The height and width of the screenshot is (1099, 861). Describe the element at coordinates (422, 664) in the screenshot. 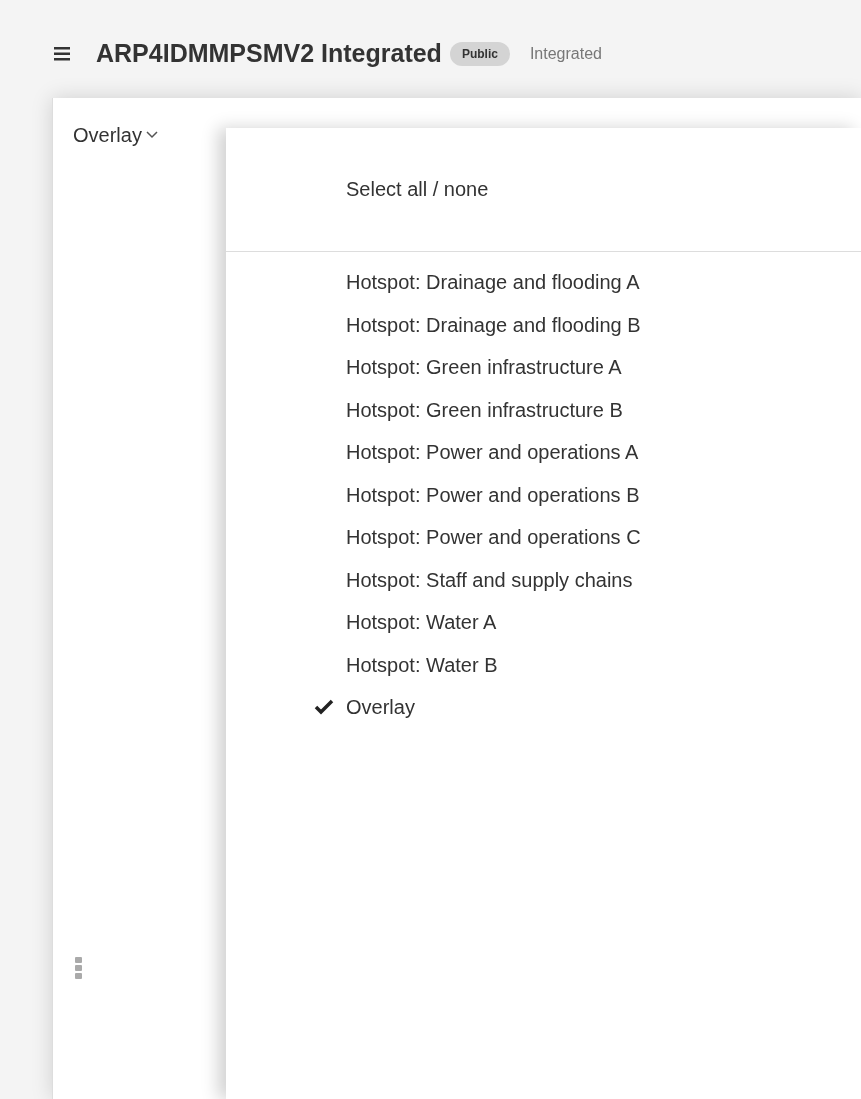

I see `menu-option: Hotspot: Water B` at that location.